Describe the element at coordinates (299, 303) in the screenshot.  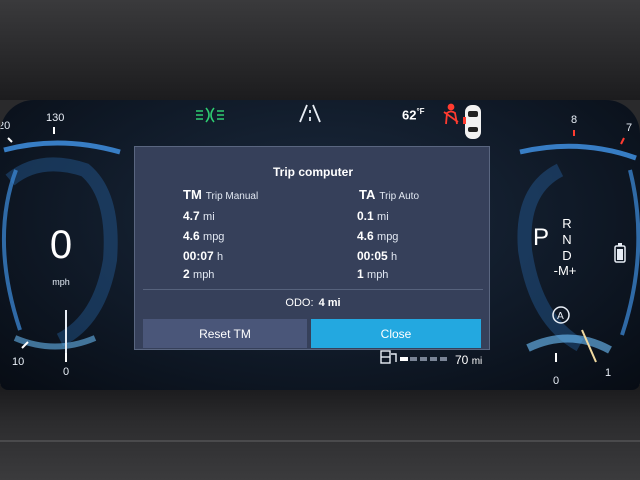
I see `odometer-label: ODO:` at that location.